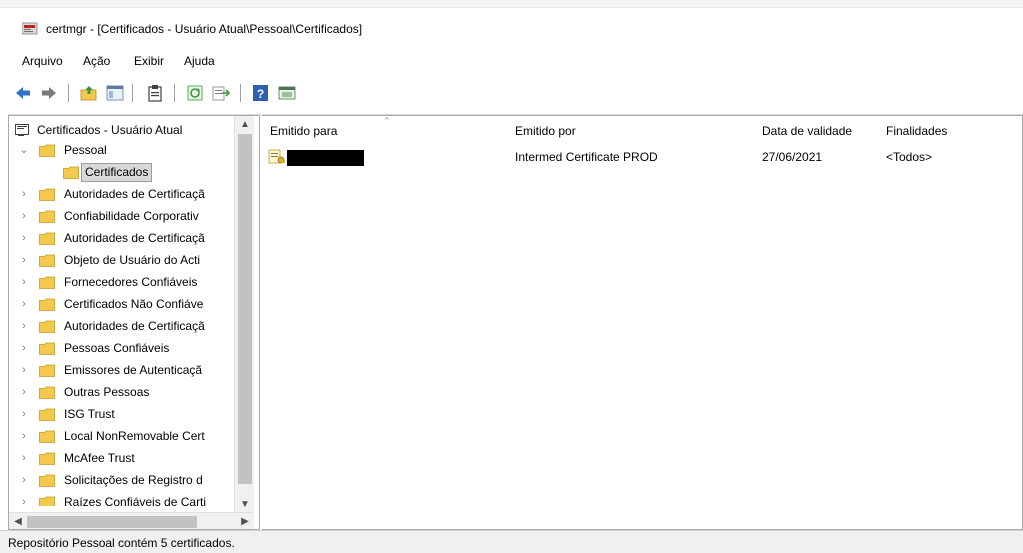 This screenshot has height=553, width=1023. Describe the element at coordinates (129, 393) in the screenshot. I see `tree-item: › Outras Pessoas` at that location.